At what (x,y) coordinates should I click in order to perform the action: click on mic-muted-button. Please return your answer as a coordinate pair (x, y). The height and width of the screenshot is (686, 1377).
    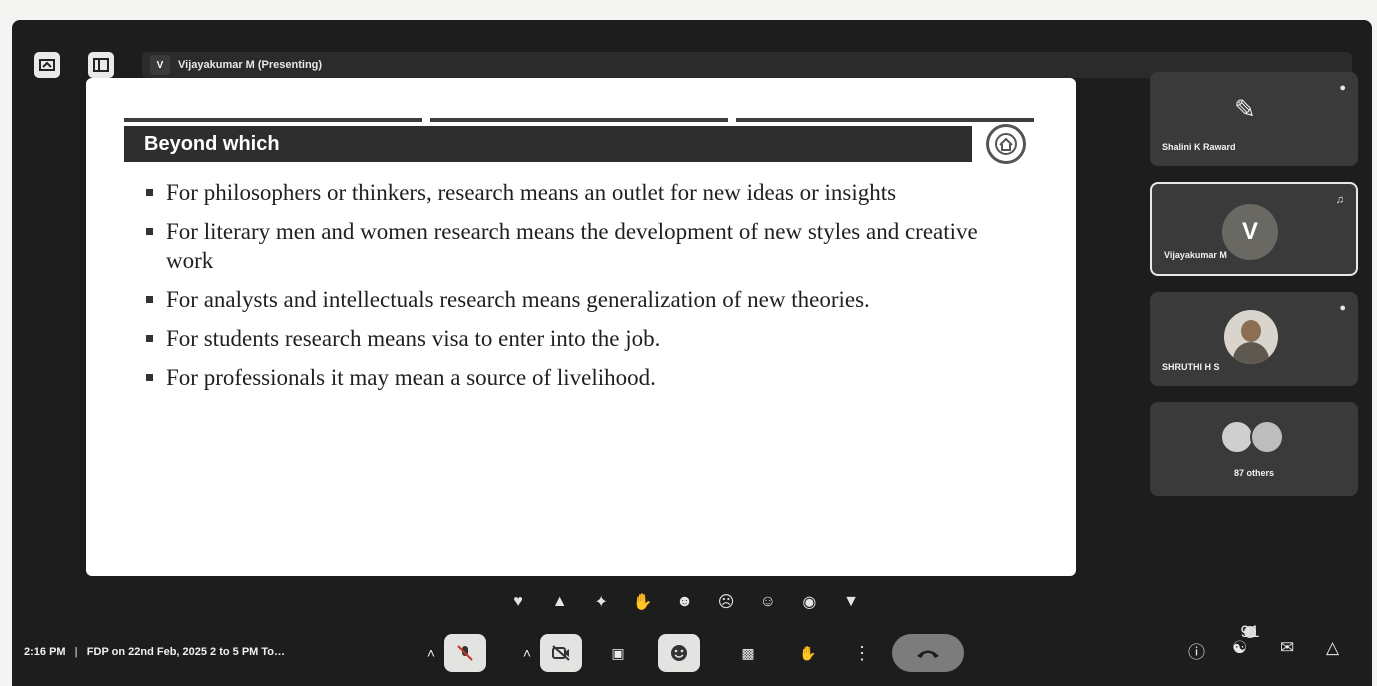
    Looking at the image, I should click on (465, 653).